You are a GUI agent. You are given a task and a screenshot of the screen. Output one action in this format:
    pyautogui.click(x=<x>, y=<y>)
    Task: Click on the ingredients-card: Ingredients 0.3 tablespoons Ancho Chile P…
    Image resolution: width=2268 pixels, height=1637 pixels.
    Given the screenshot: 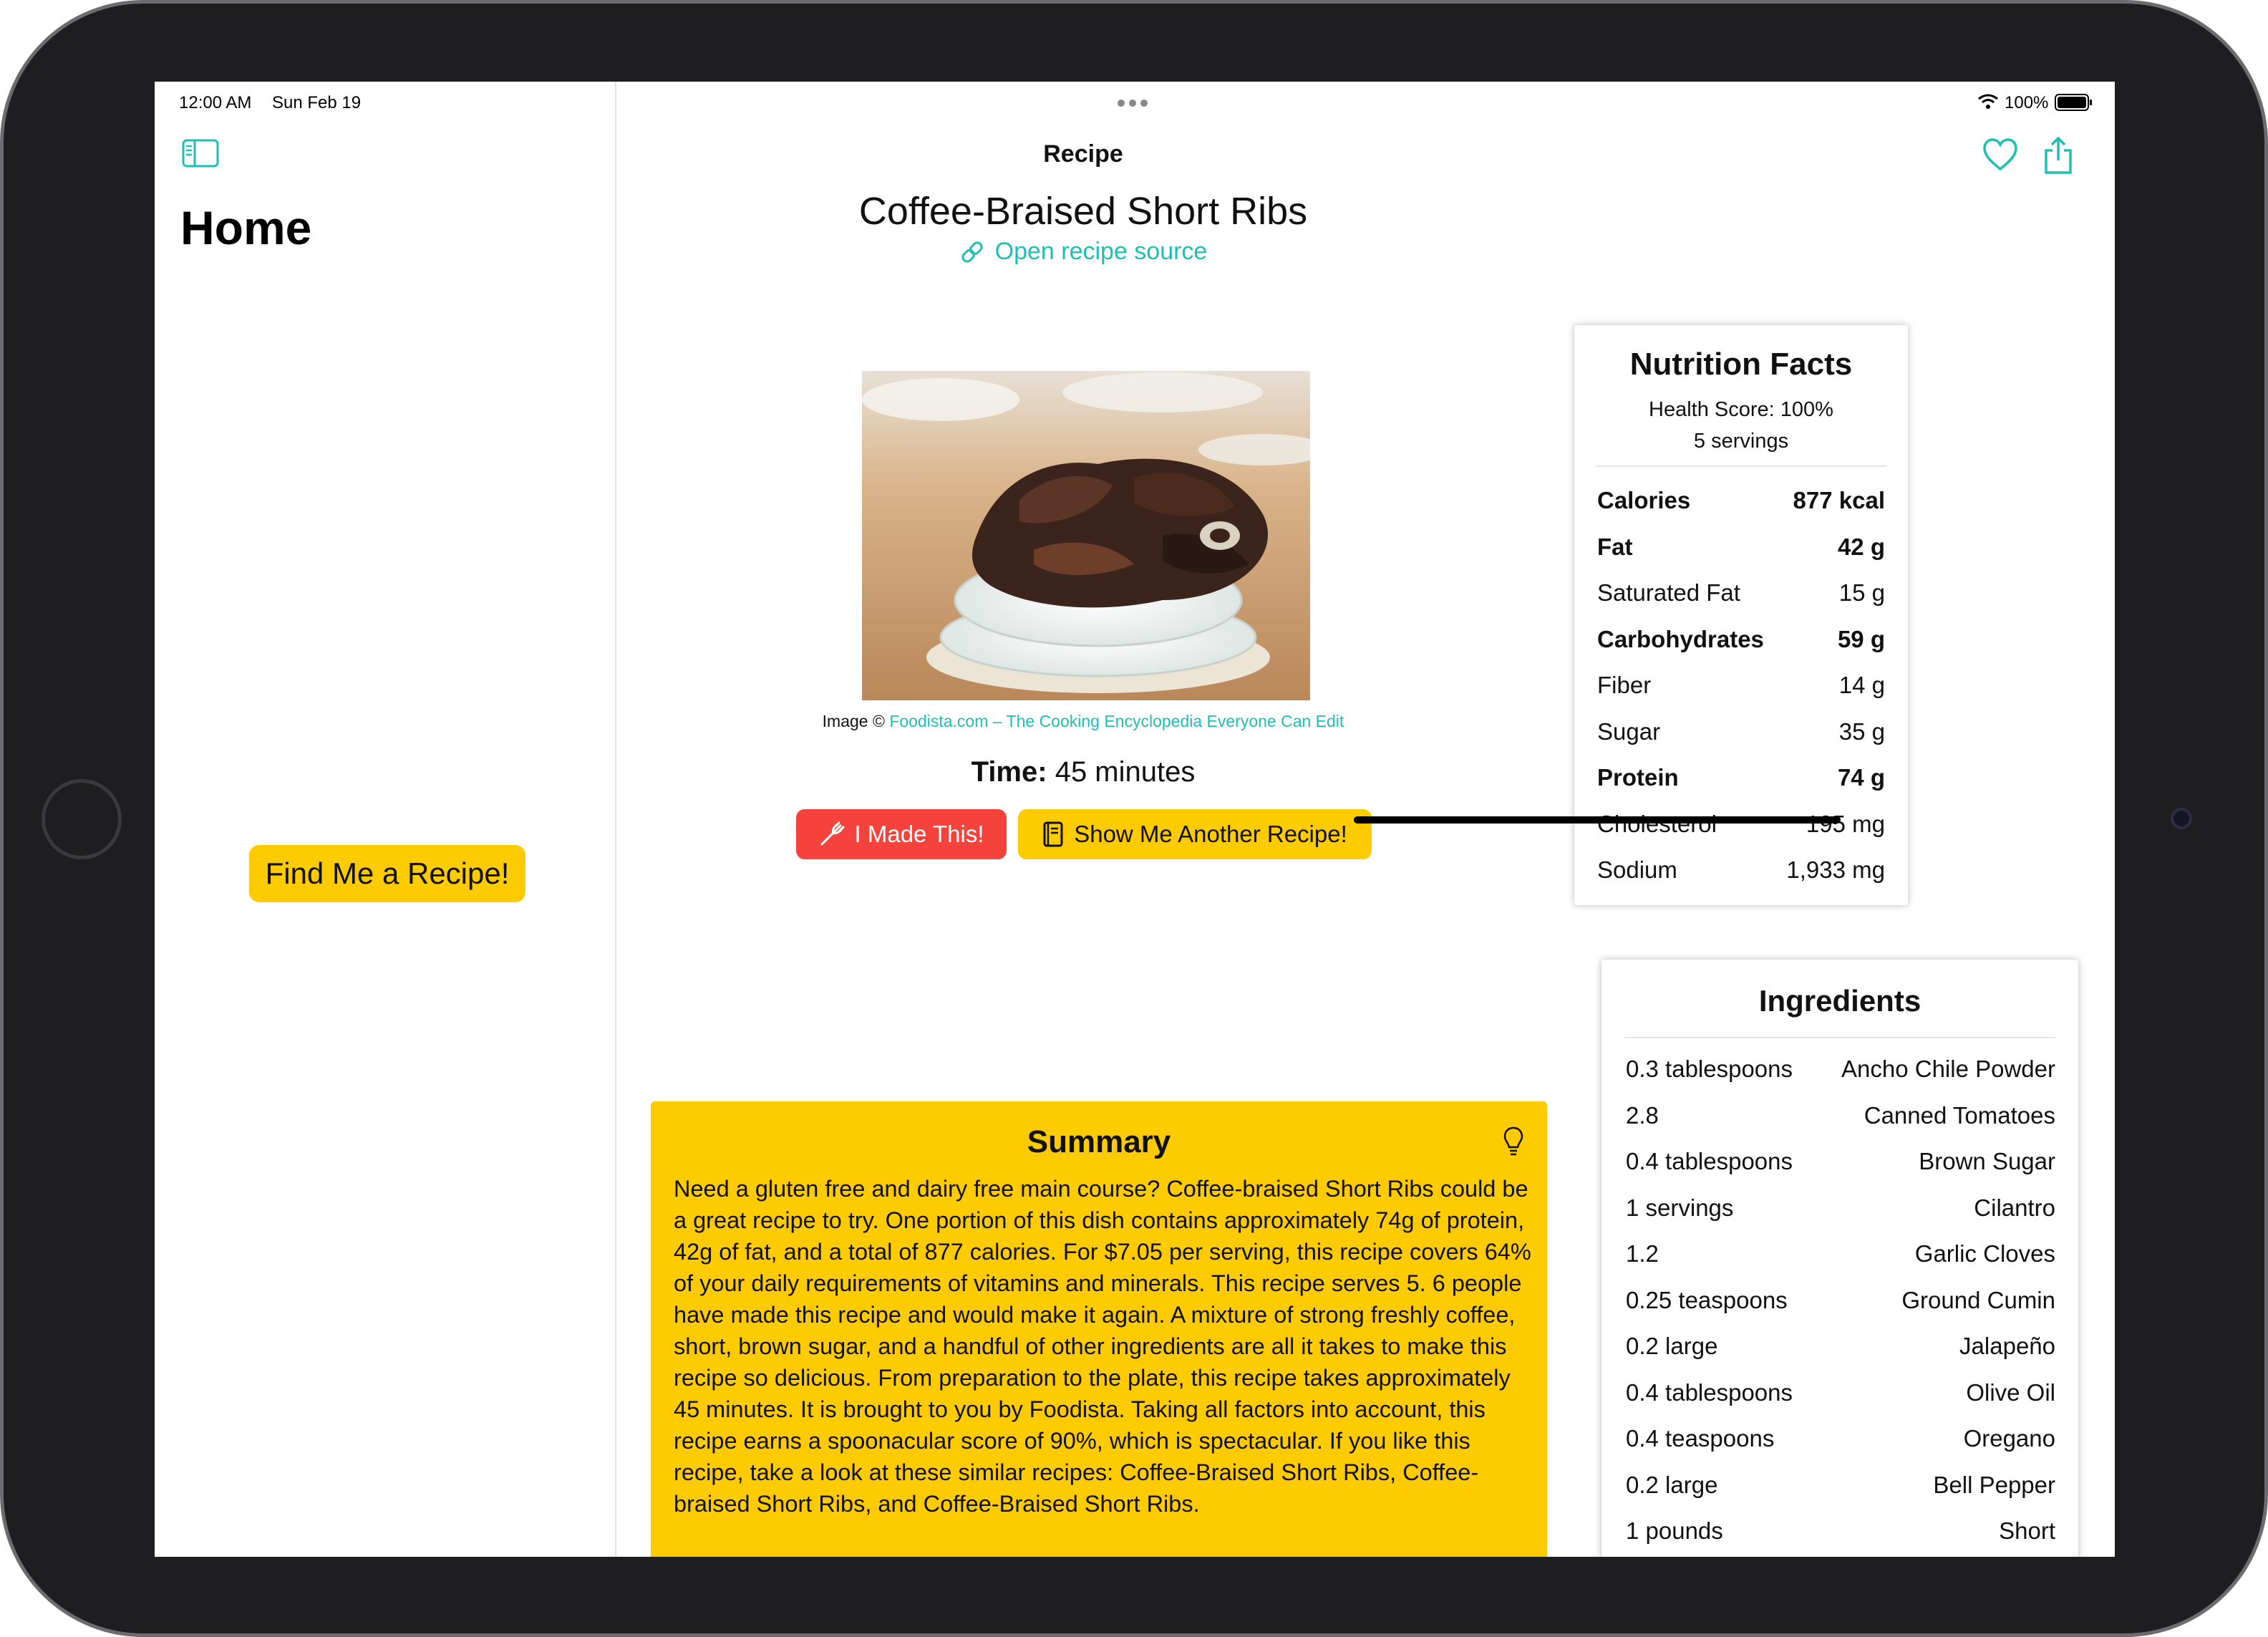 What is the action you would take?
    pyautogui.click(x=1839, y=1258)
    